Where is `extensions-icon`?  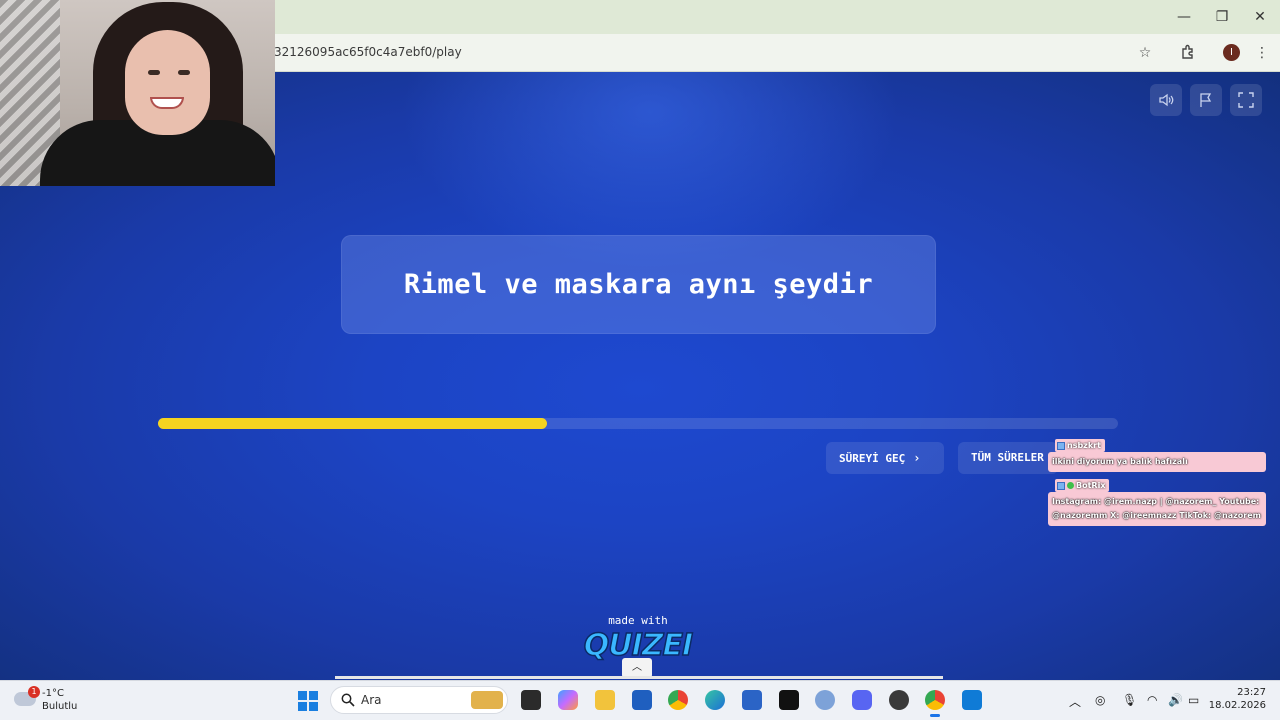 extensions-icon is located at coordinates (1188, 53).